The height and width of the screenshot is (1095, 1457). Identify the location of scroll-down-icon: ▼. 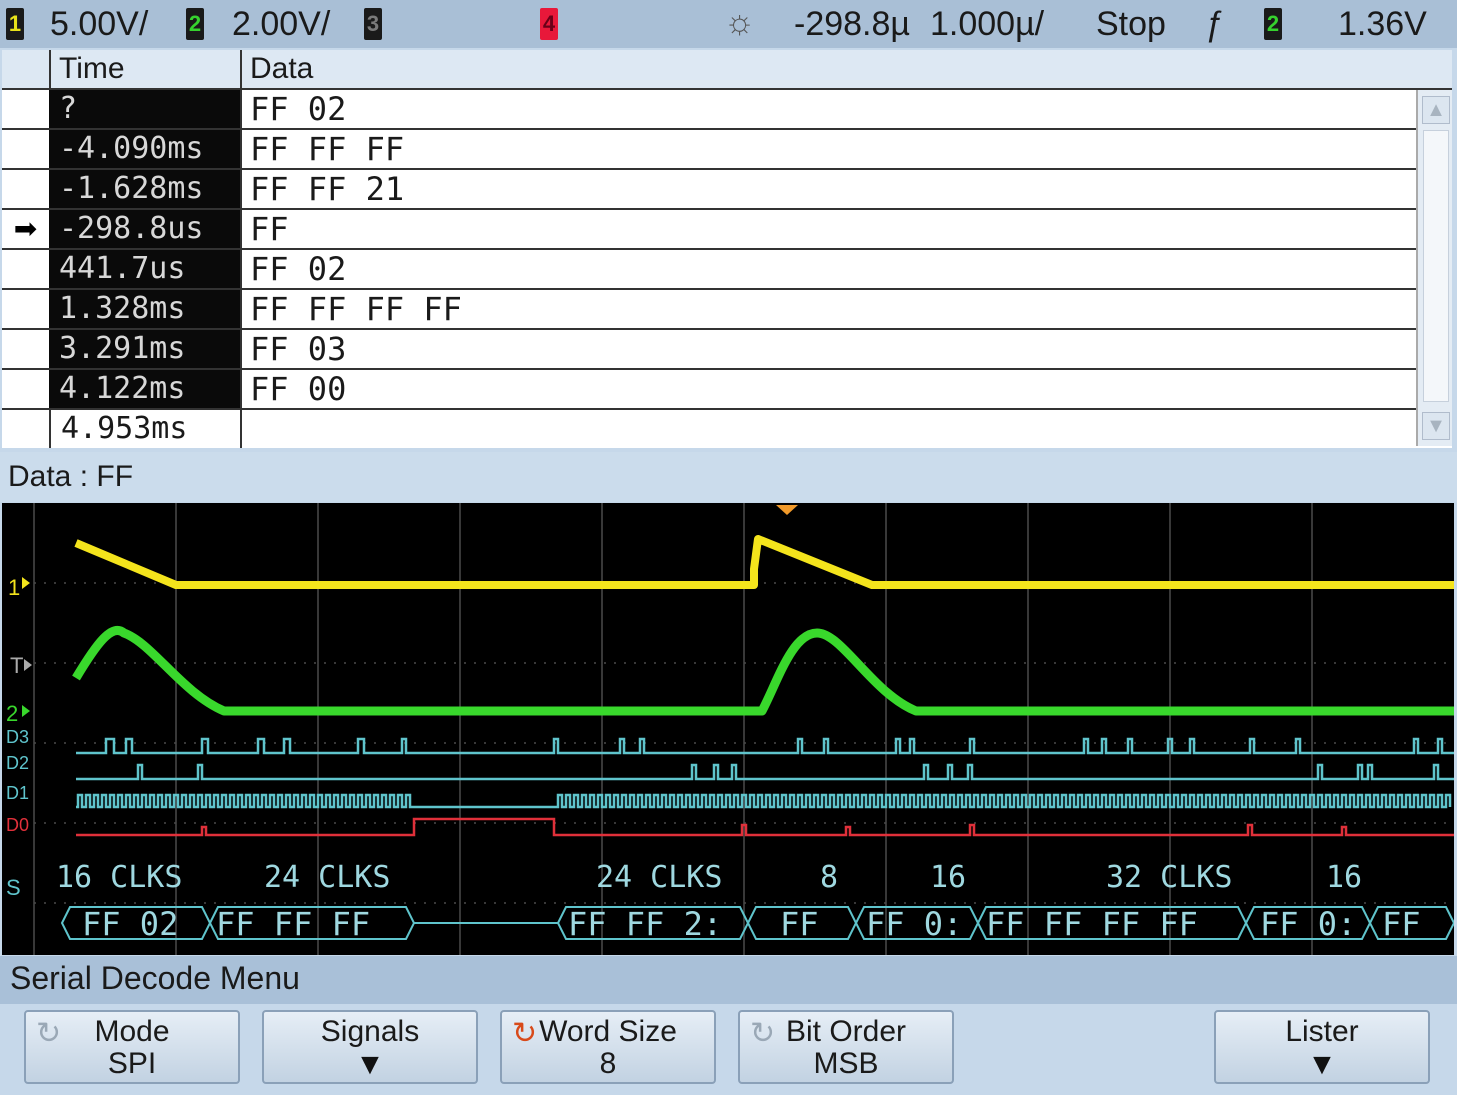
(1436, 426).